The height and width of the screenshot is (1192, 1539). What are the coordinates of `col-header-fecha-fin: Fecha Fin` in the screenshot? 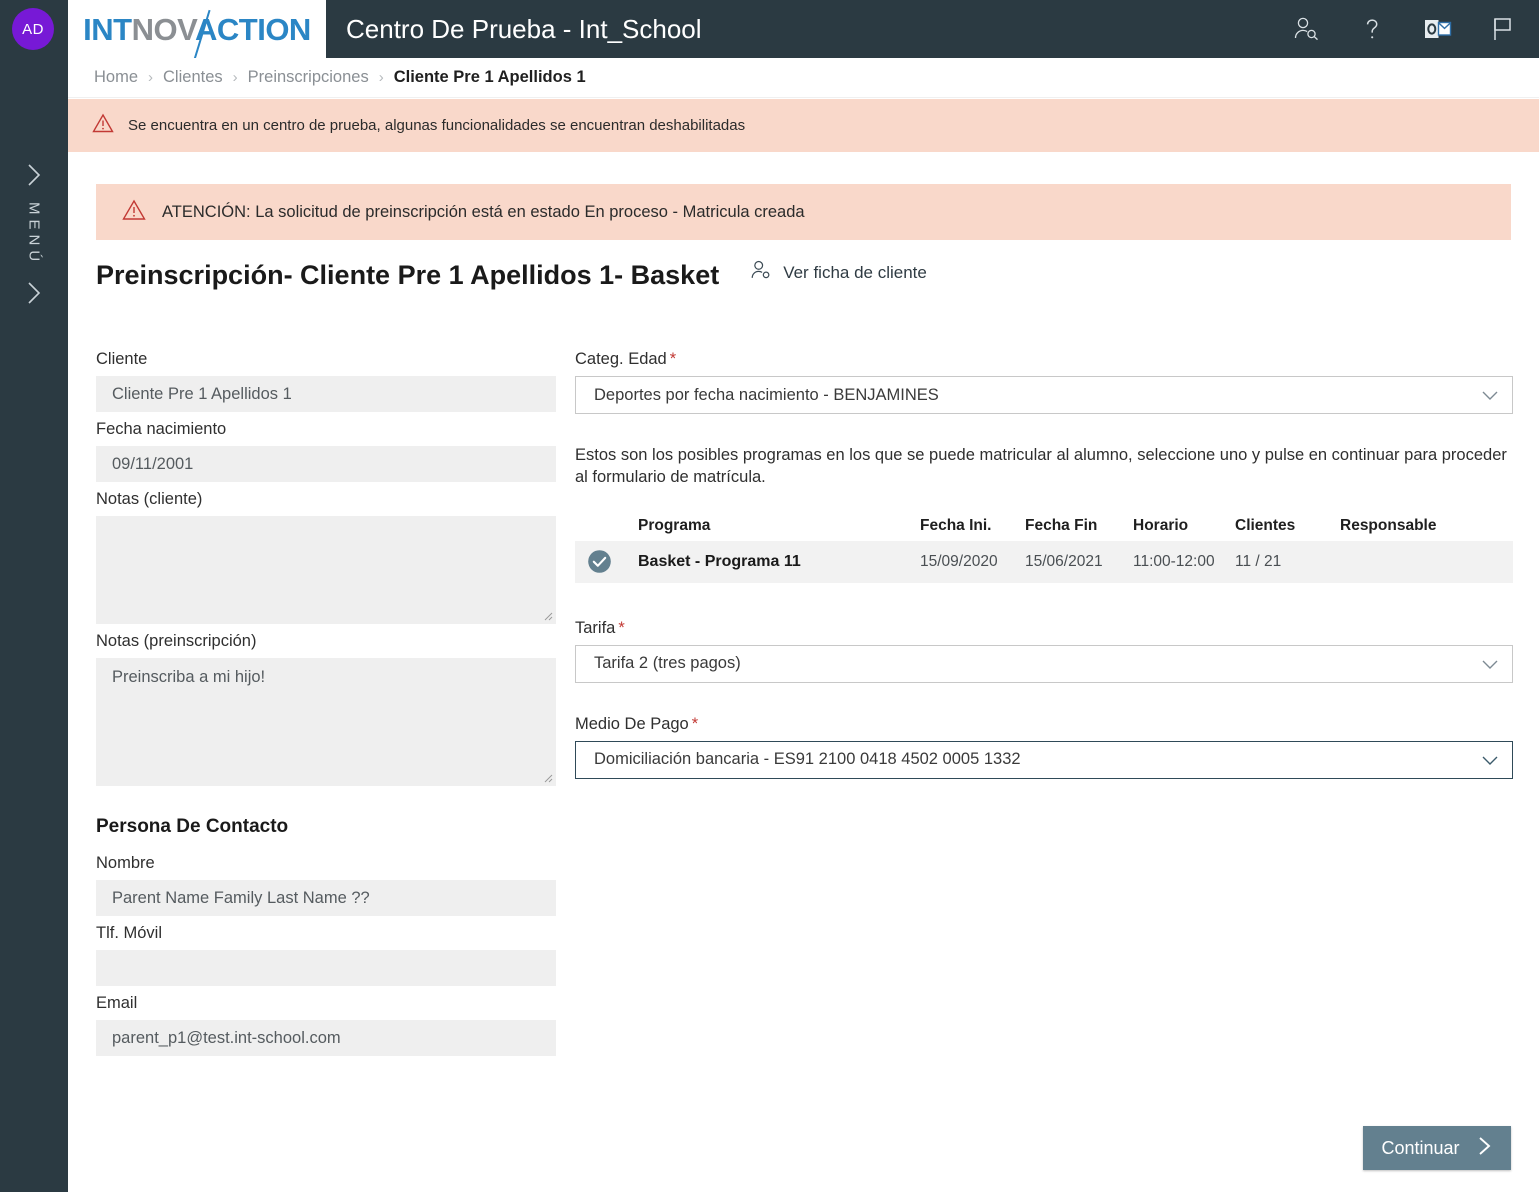 It's located at (1061, 525).